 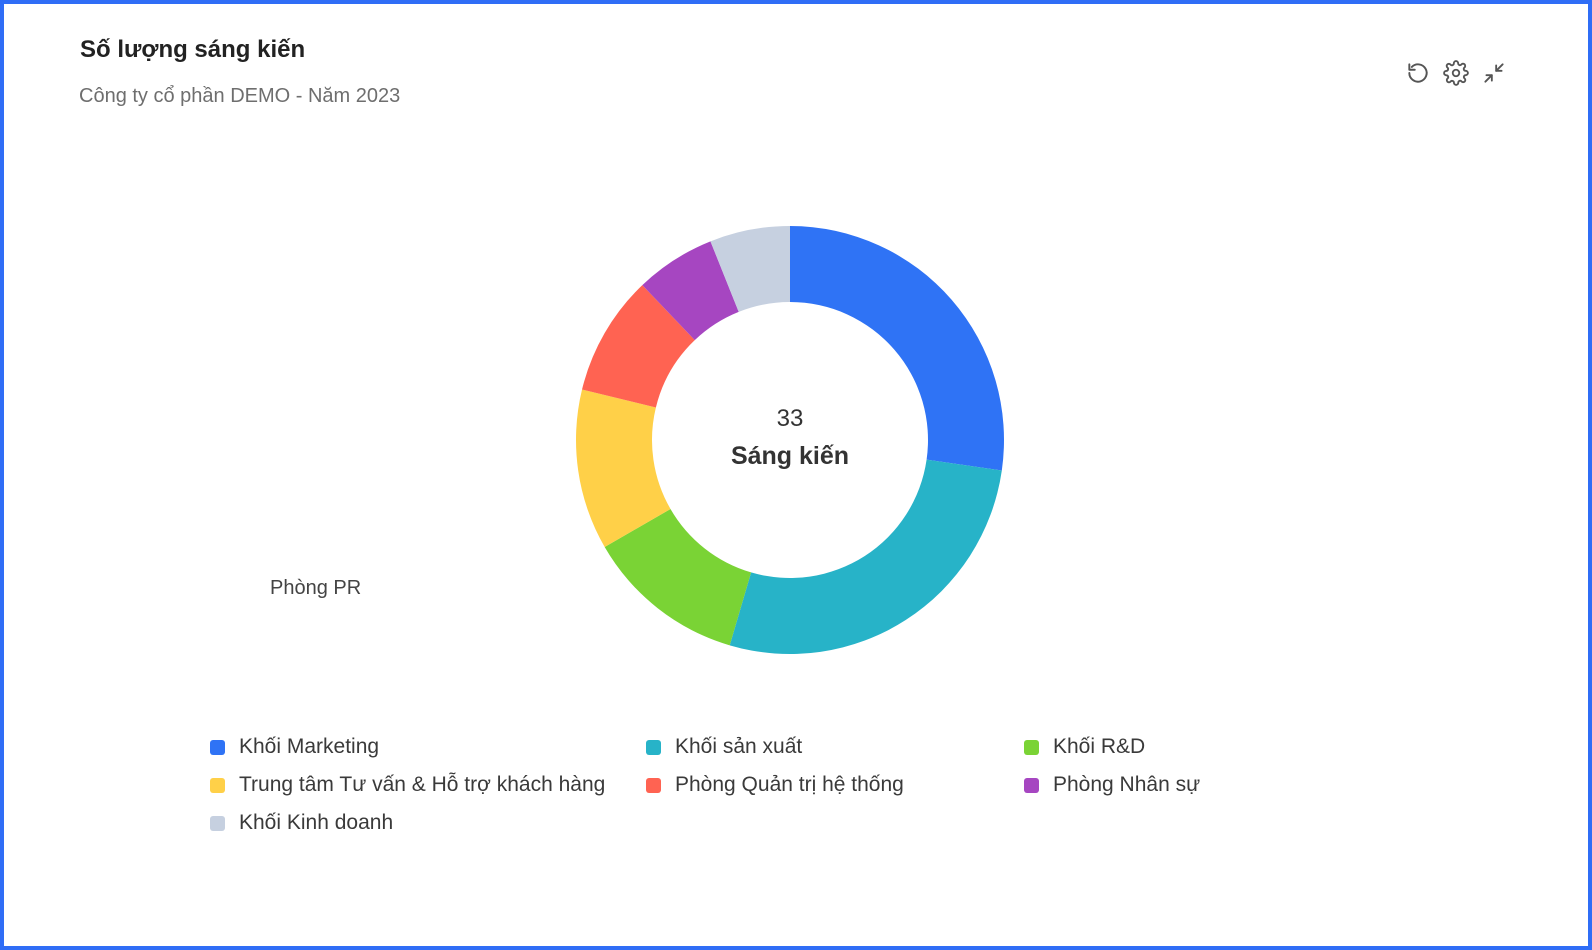 What do you see at coordinates (1099, 746) in the screenshot?
I see `legend-label: Khối R&D` at bounding box center [1099, 746].